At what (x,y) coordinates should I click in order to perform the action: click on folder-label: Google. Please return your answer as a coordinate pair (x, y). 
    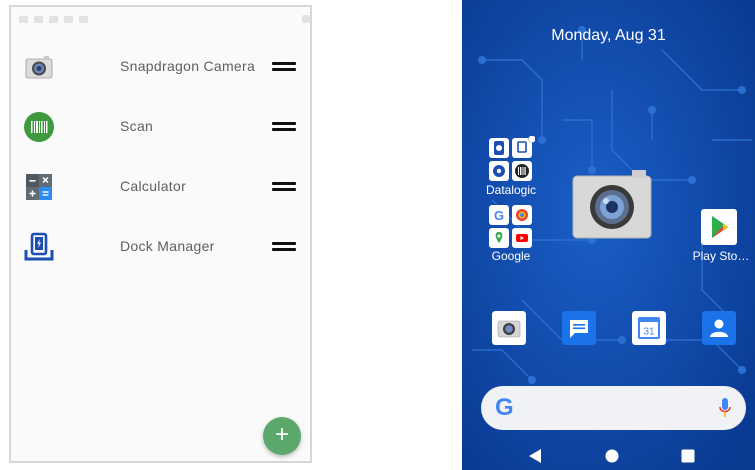
    Looking at the image, I should click on (511, 256).